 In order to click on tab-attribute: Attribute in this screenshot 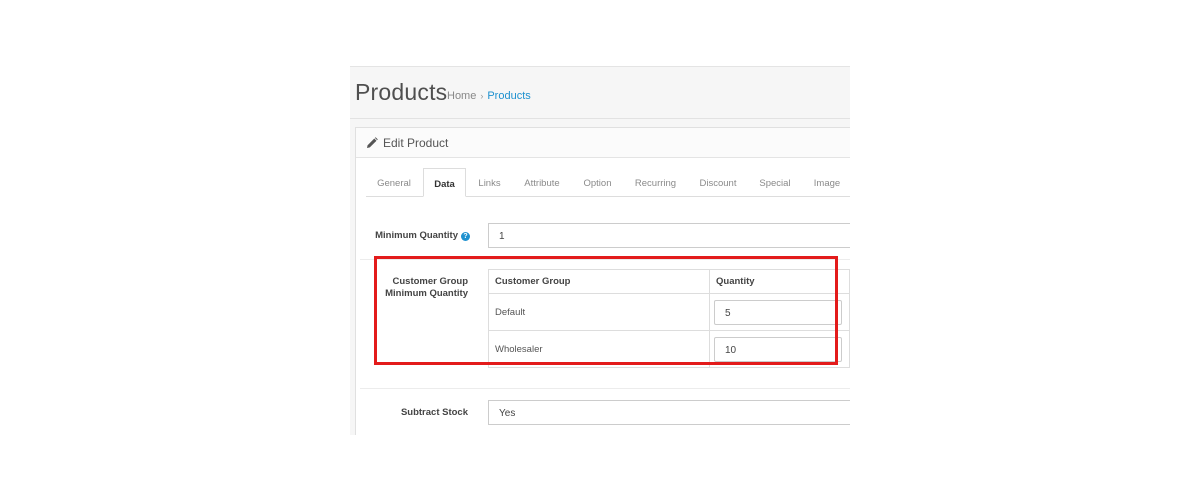, I will do `click(542, 182)`.